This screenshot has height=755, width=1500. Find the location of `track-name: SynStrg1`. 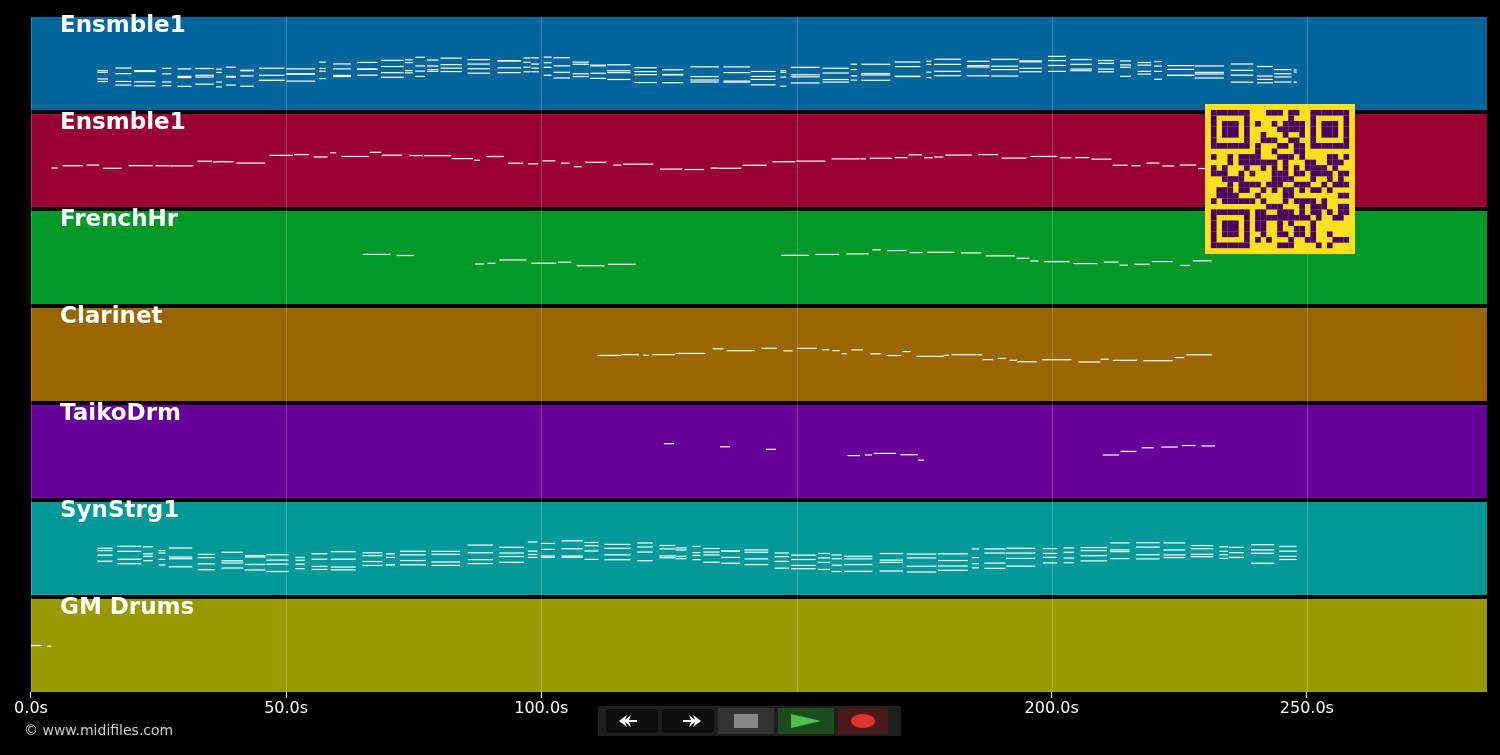

track-name: SynStrg1 is located at coordinates (120, 509).